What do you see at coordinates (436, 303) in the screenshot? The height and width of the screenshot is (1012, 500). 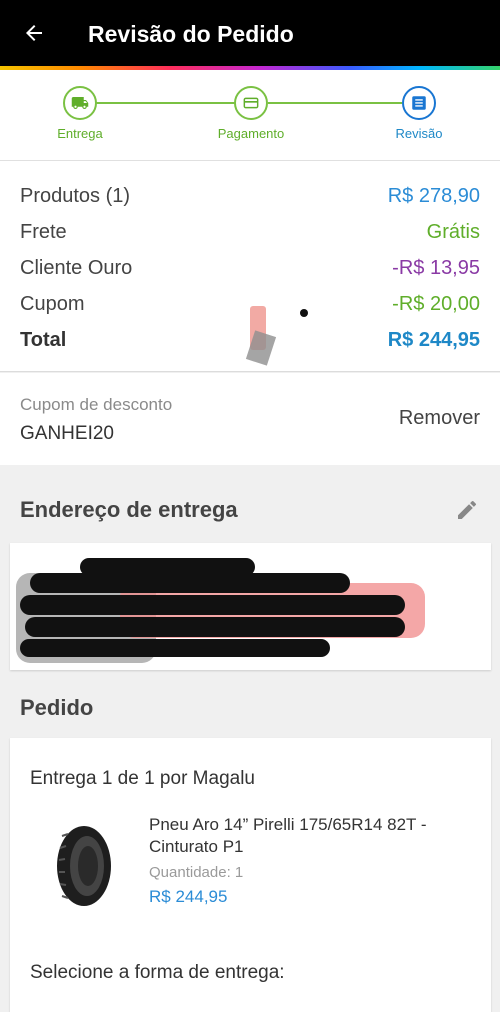 I see `summary-value: -R$ 20,00` at bounding box center [436, 303].